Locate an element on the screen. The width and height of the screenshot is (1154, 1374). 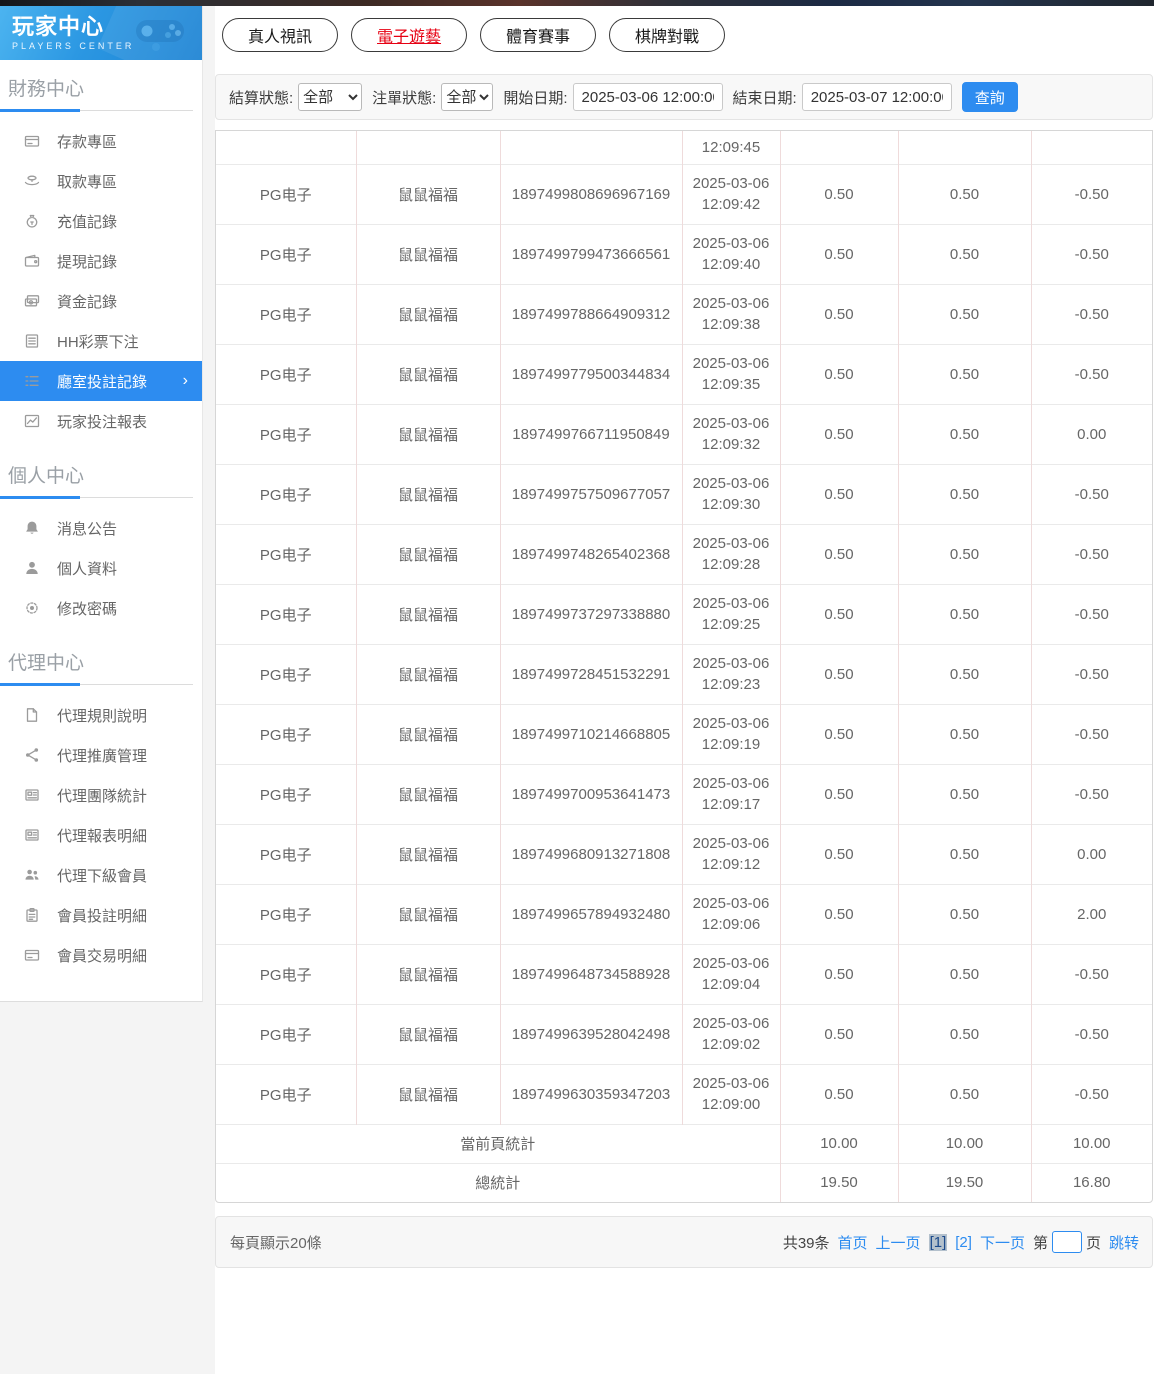
summary-valid-cell: 10.00 is located at coordinates (965, 1143).